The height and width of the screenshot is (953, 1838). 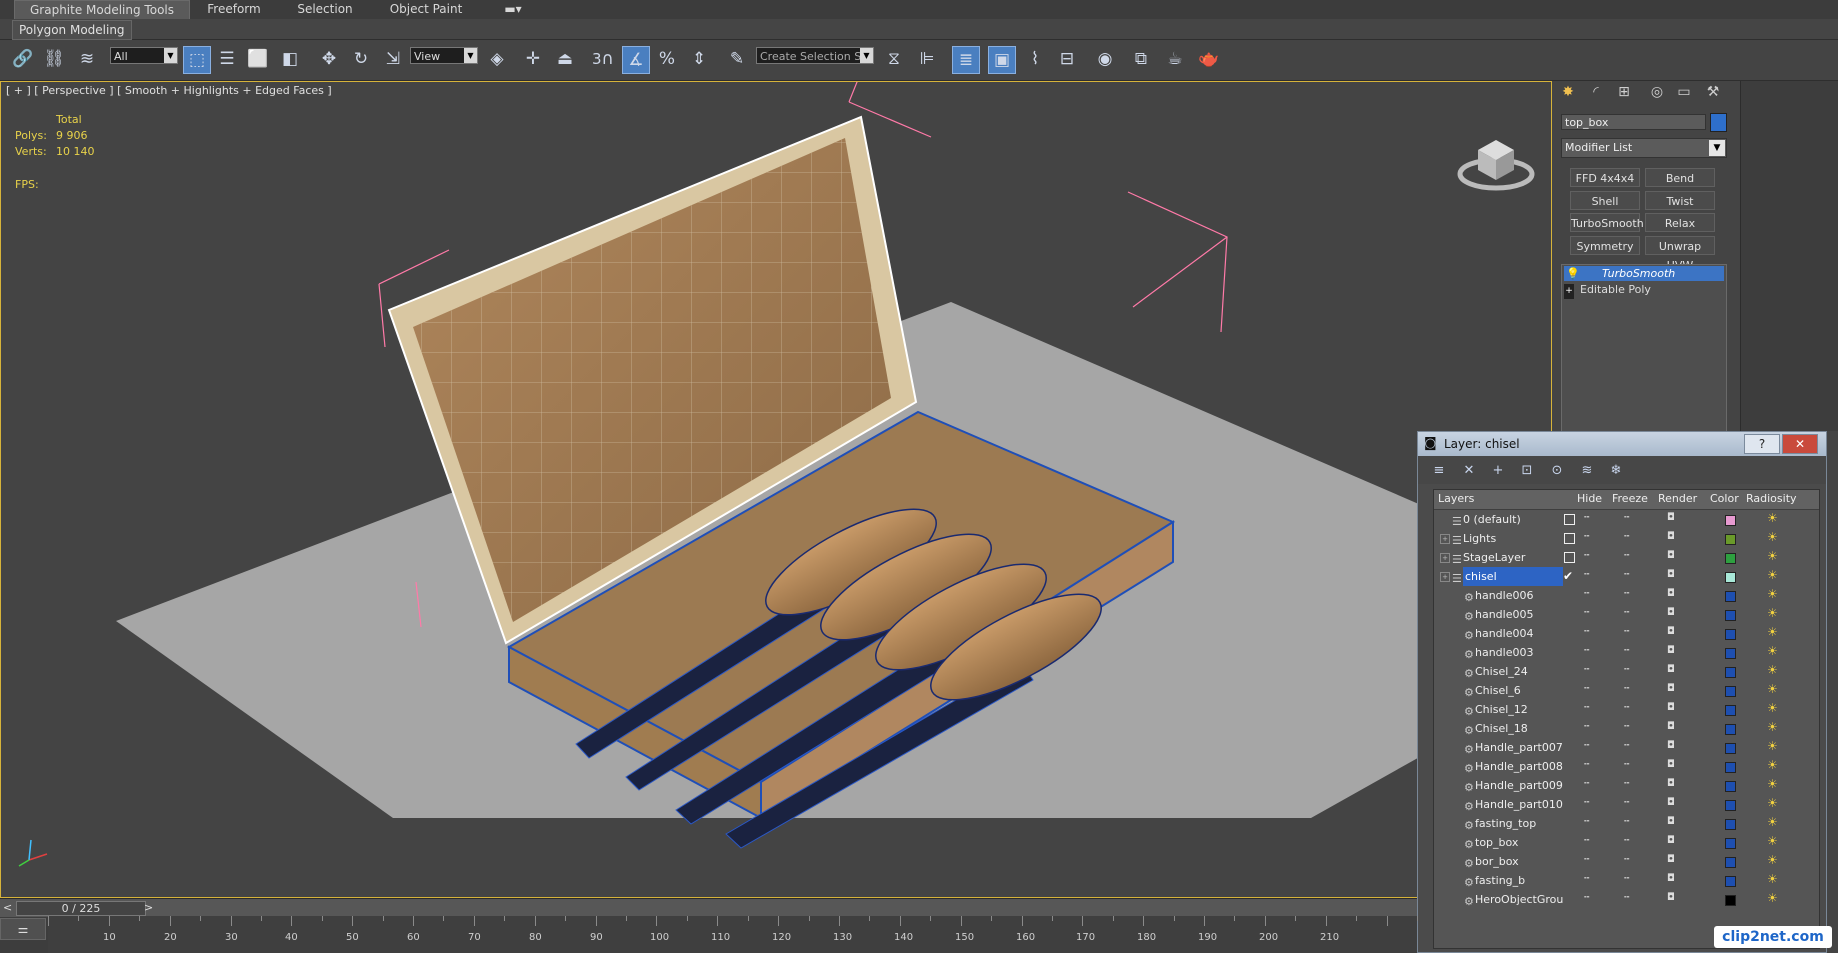 I want to click on curve-editor-icon: ⌇, so click(x=1035, y=59).